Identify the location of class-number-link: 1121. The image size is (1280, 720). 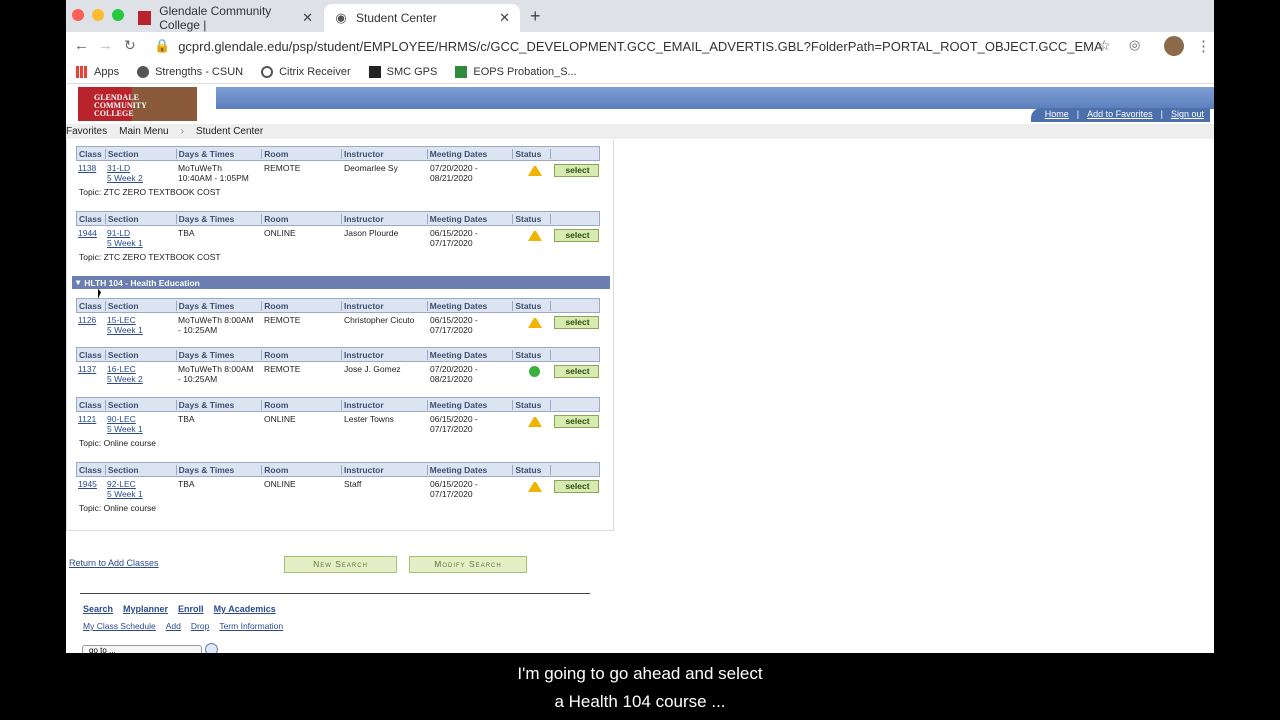
(87, 419).